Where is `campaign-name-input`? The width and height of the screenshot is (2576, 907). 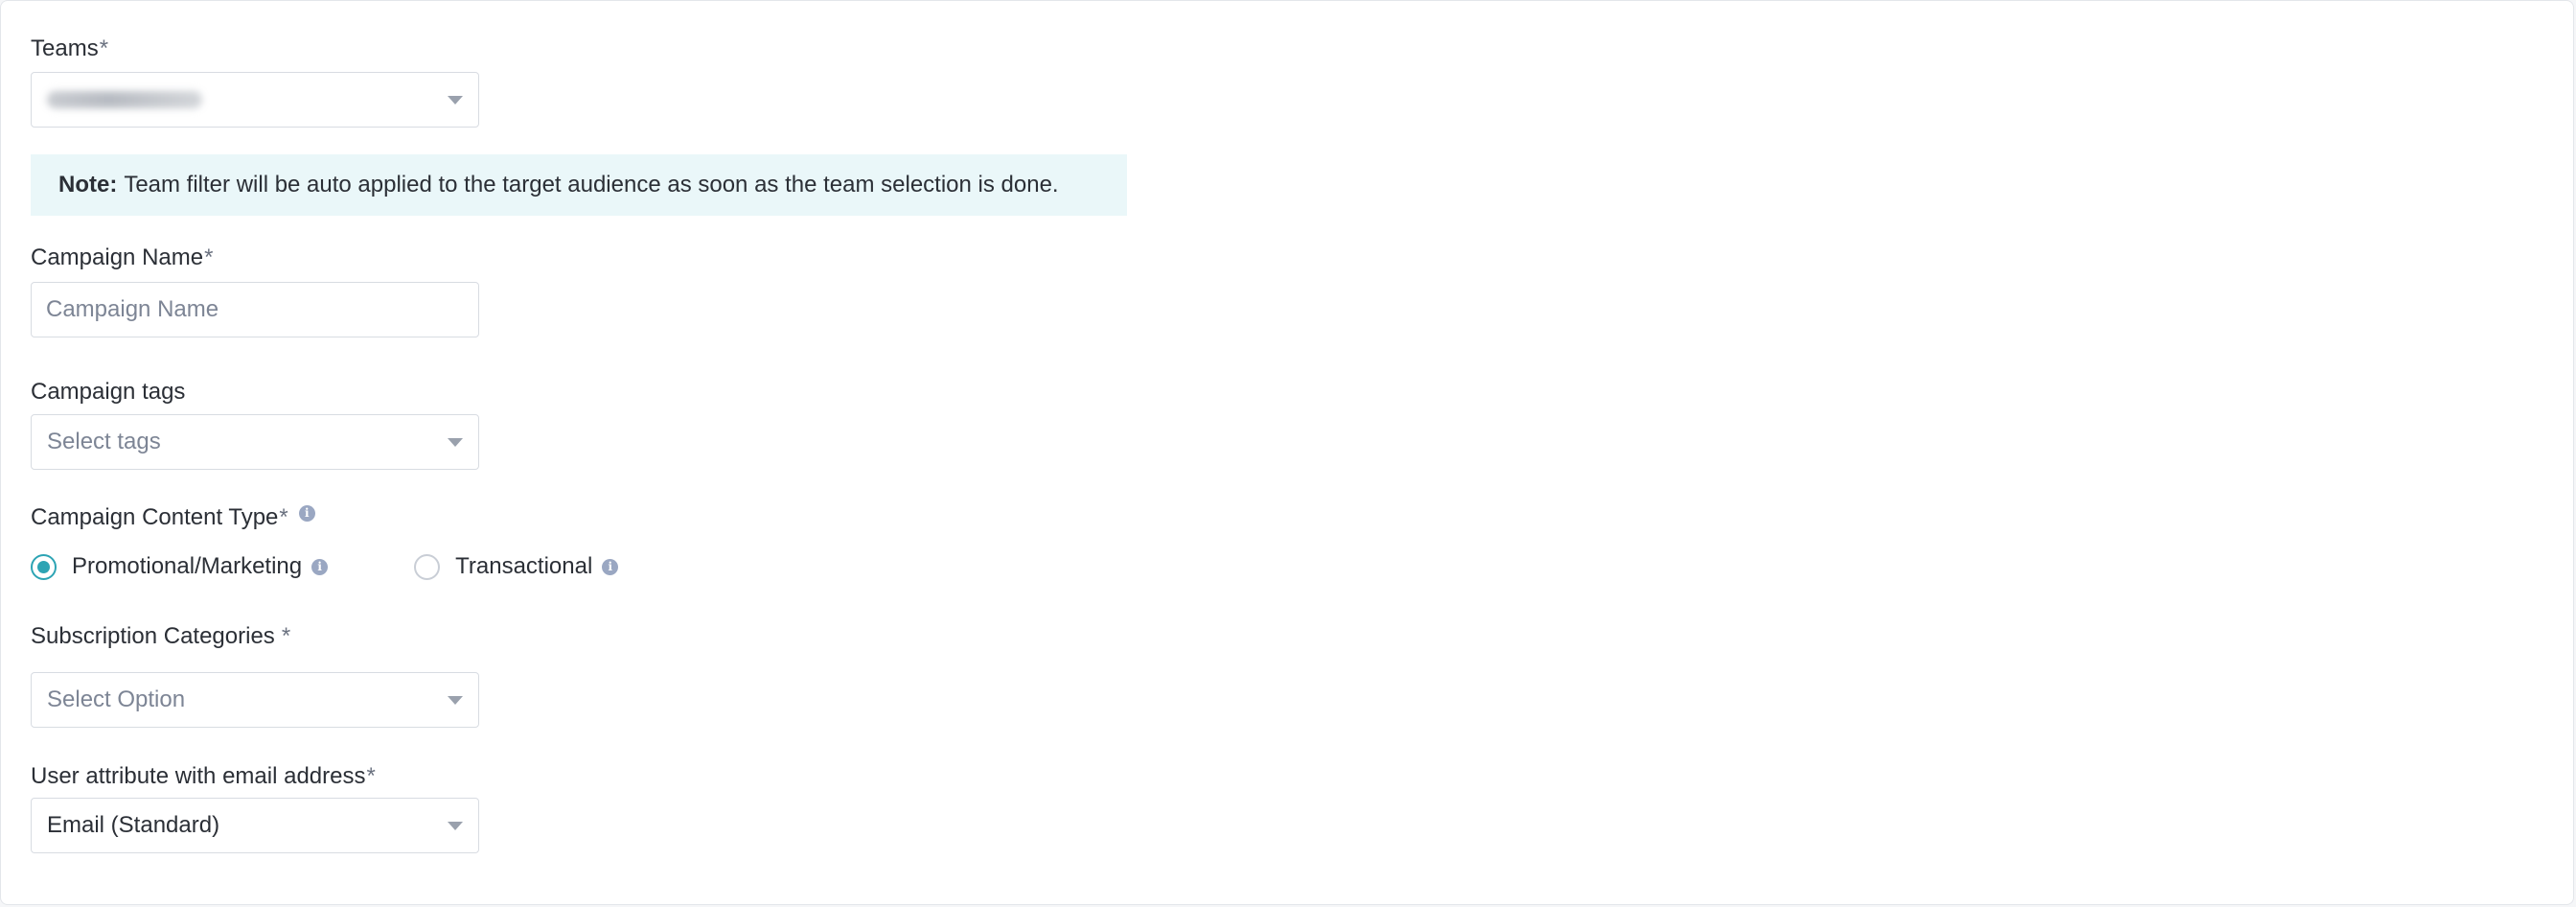
campaign-name-input is located at coordinates (255, 309).